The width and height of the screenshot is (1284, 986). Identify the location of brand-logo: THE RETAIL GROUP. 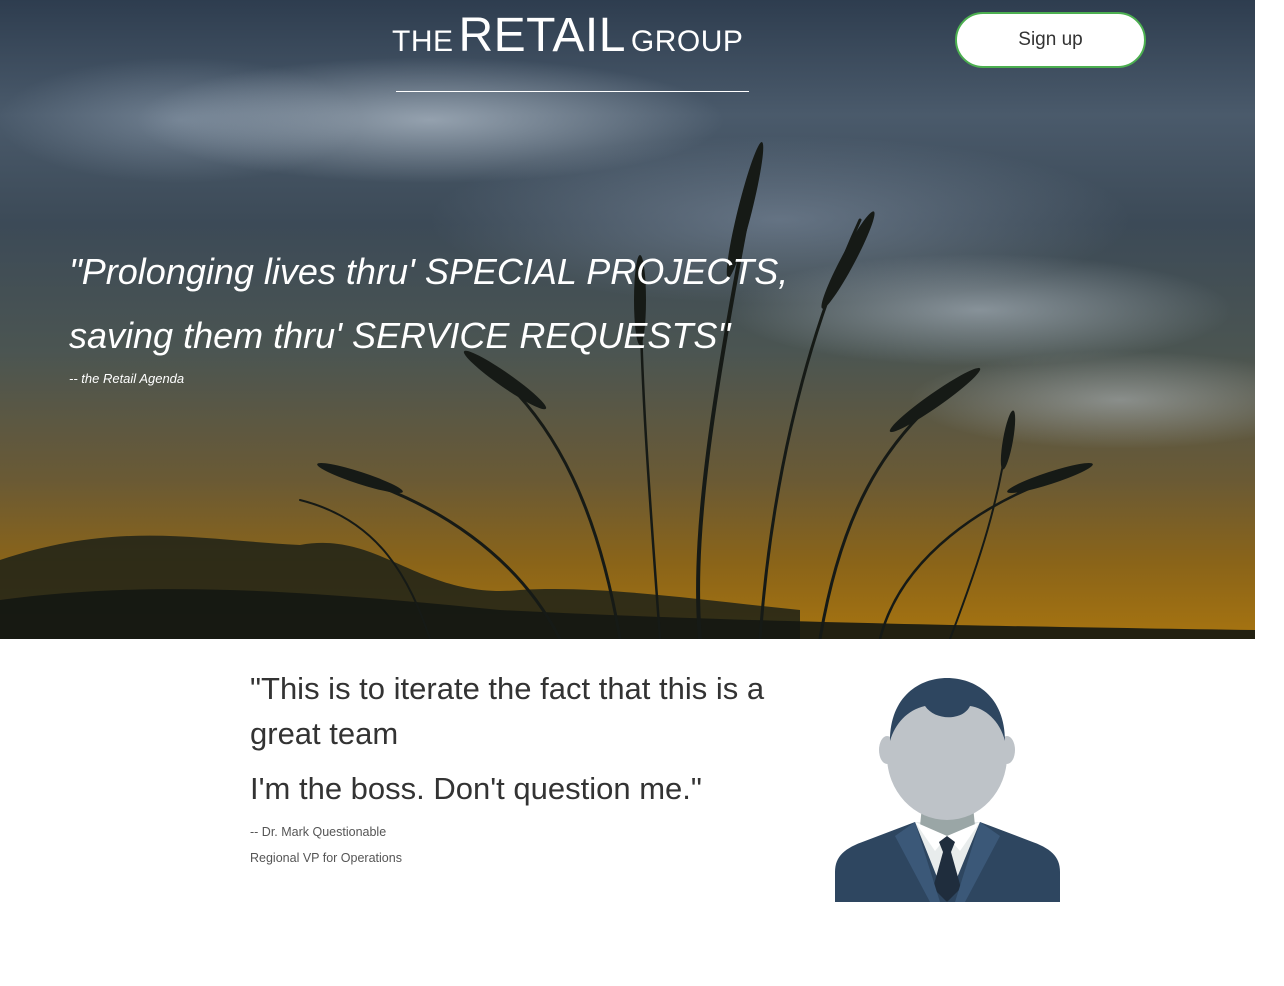
(572, 35).